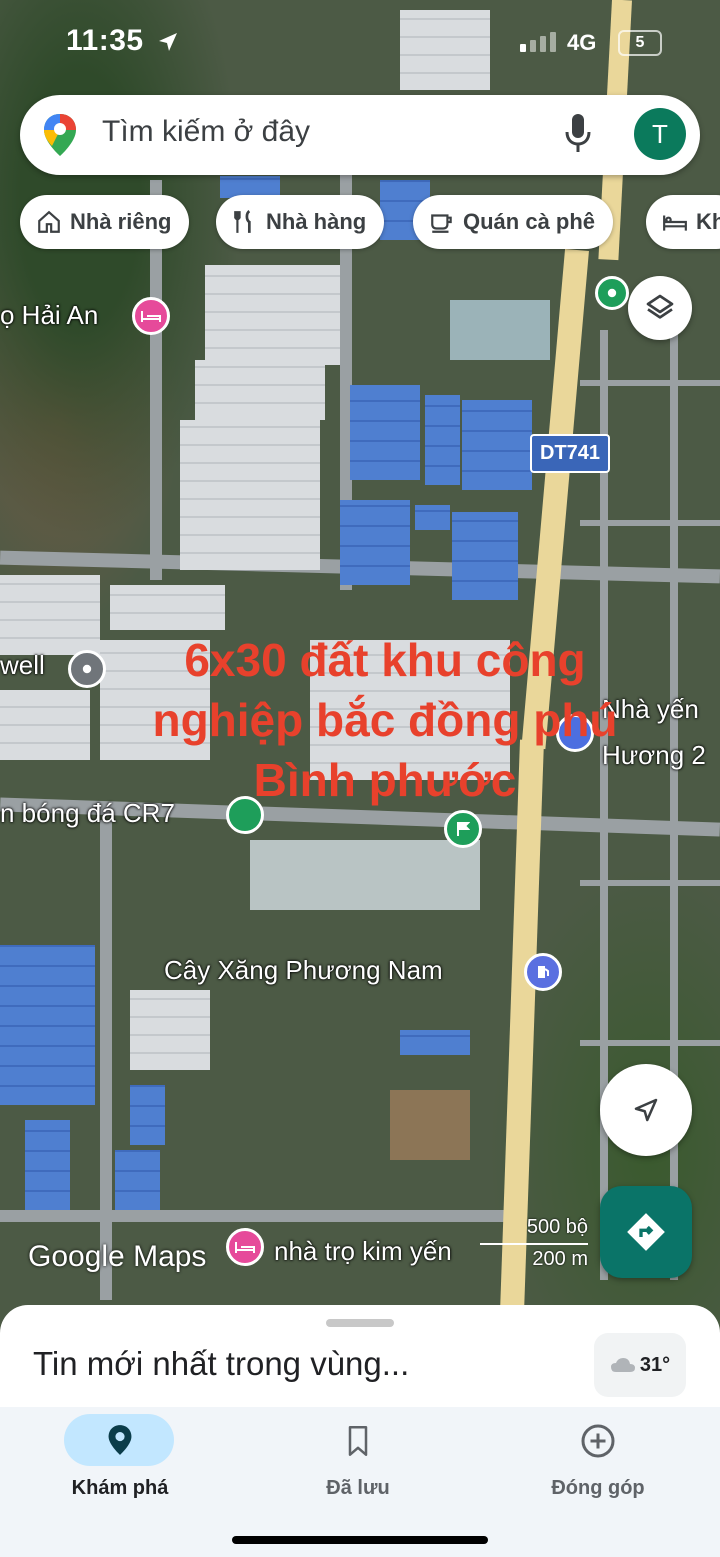  Describe the element at coordinates (360, 45) in the screenshot. I see `status-bar: 11:35 4G 5` at that location.